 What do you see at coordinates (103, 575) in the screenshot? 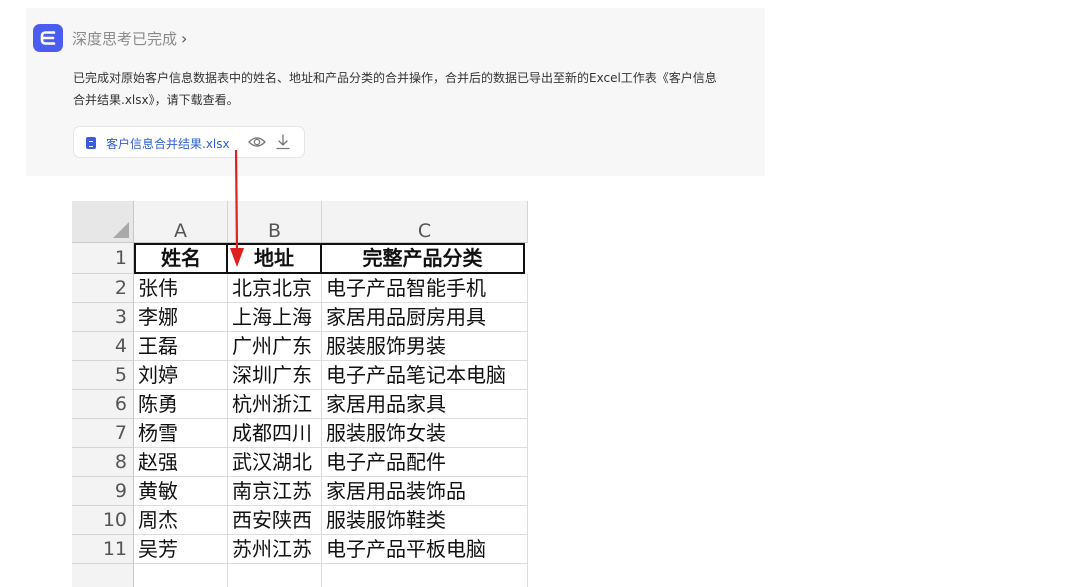
I see `row-header` at bounding box center [103, 575].